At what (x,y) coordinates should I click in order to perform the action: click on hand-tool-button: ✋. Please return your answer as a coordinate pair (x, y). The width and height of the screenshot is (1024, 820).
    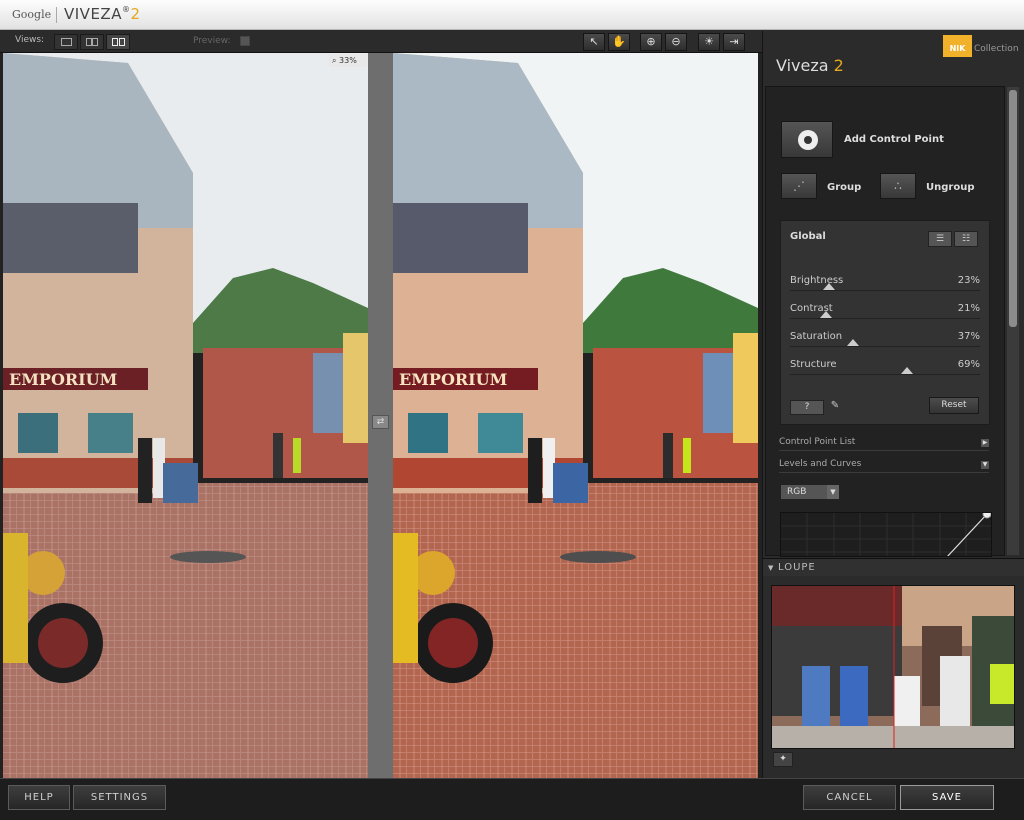
    Looking at the image, I should click on (619, 42).